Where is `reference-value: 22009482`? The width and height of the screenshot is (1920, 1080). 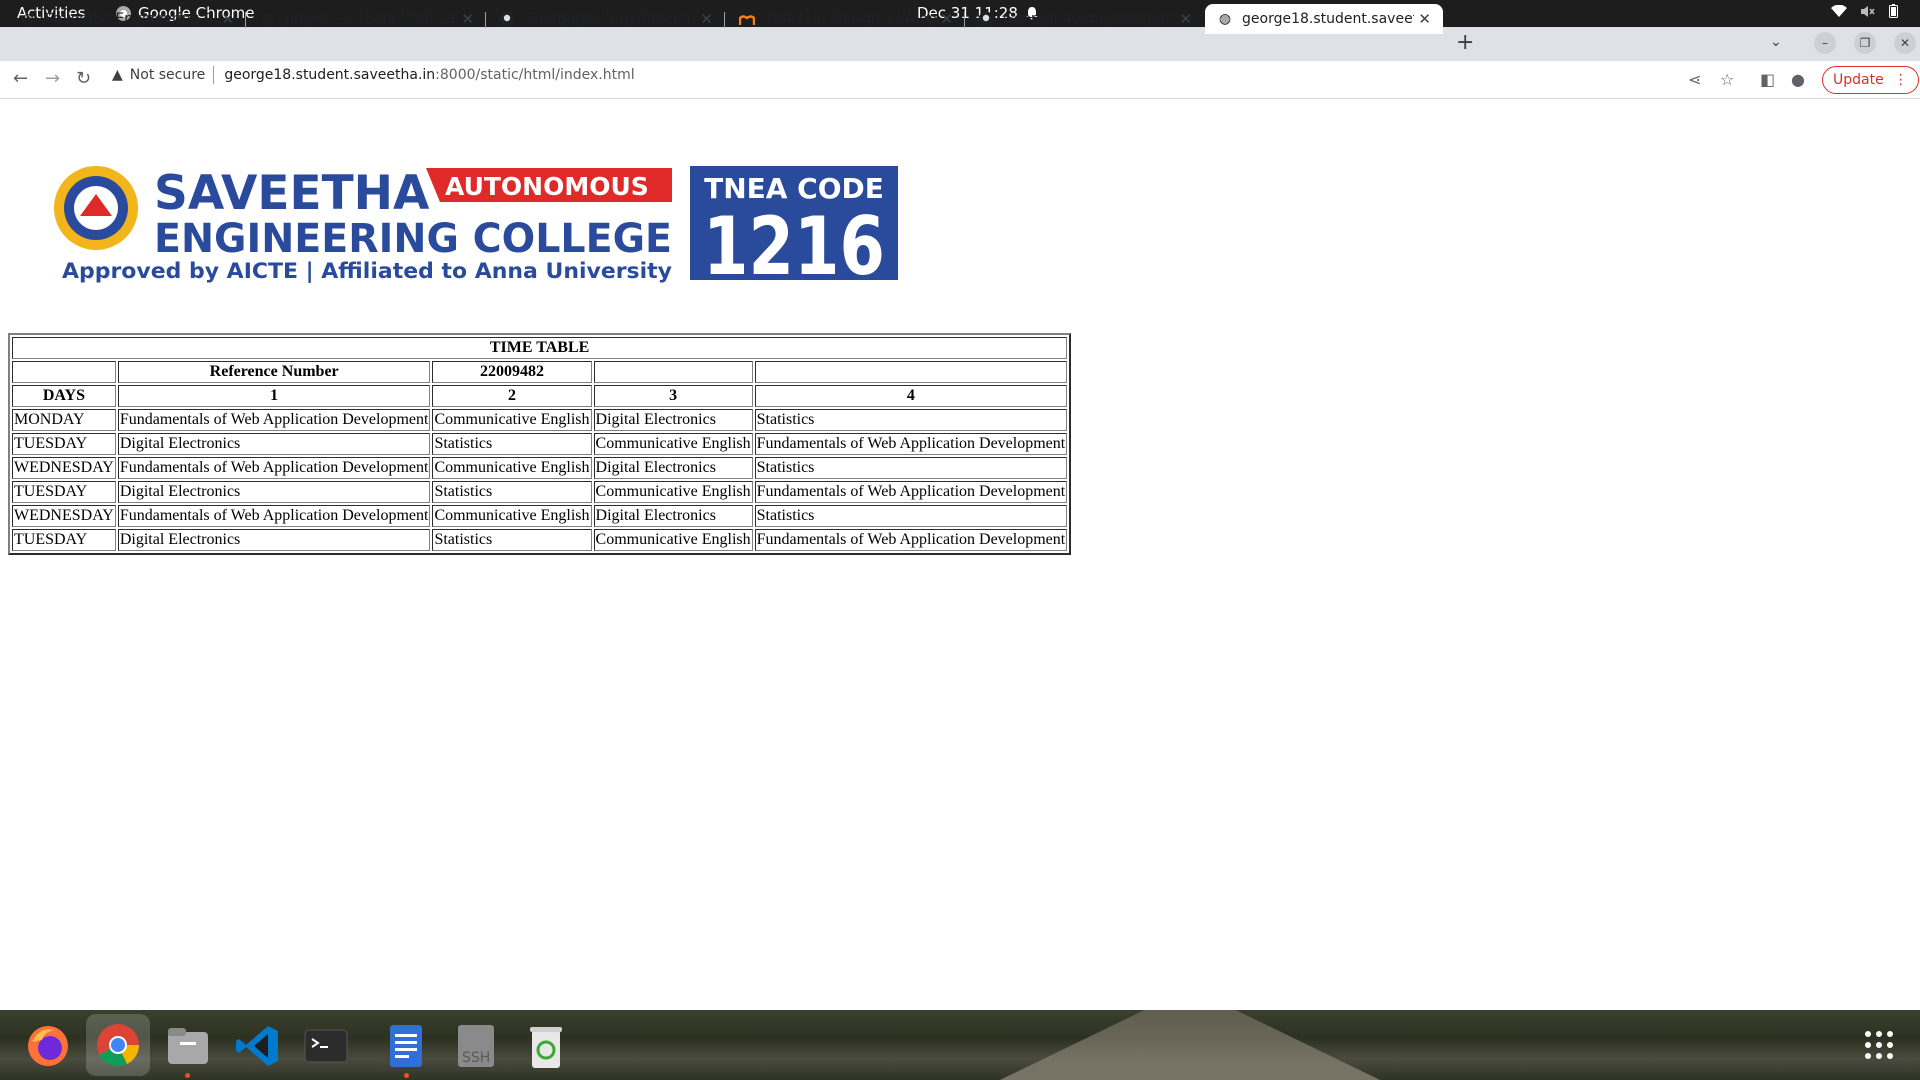 reference-value: 22009482 is located at coordinates (512, 372).